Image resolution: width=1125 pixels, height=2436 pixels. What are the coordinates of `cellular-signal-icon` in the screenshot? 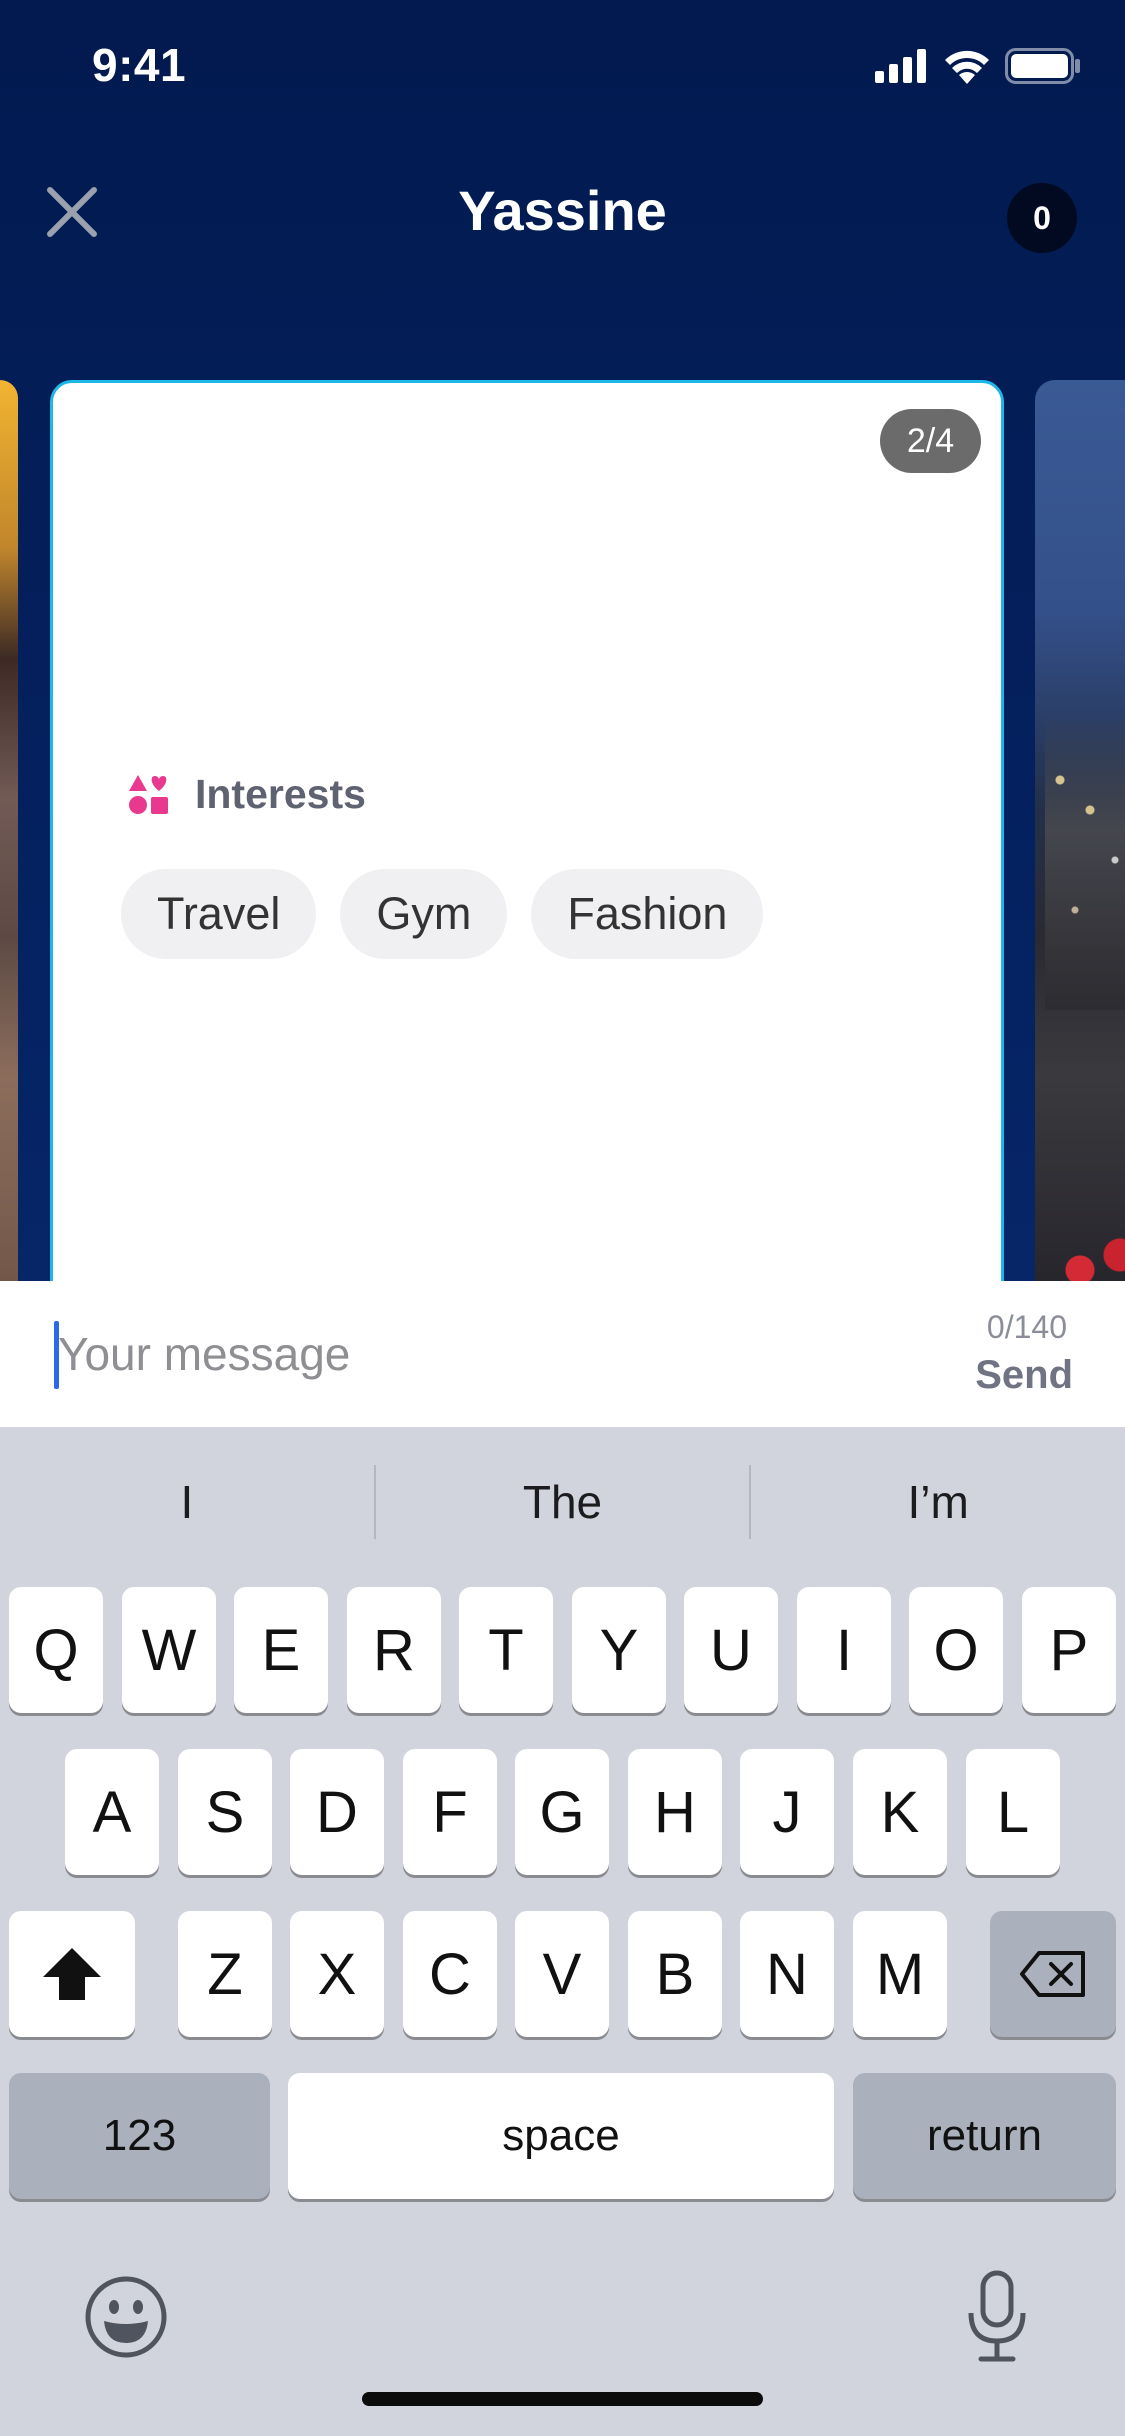 It's located at (900, 66).